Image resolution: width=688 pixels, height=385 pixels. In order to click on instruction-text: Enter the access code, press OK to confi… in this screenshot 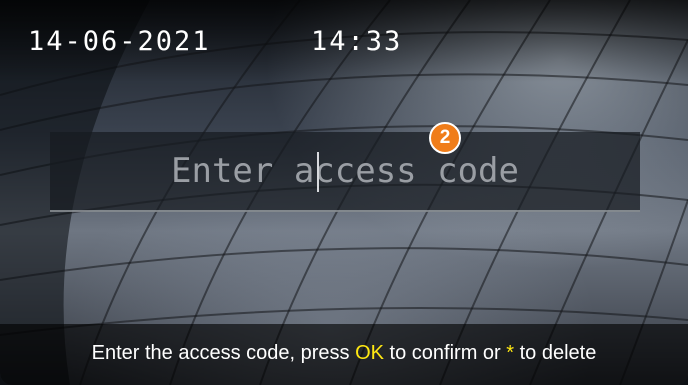, I will do `click(344, 353)`.